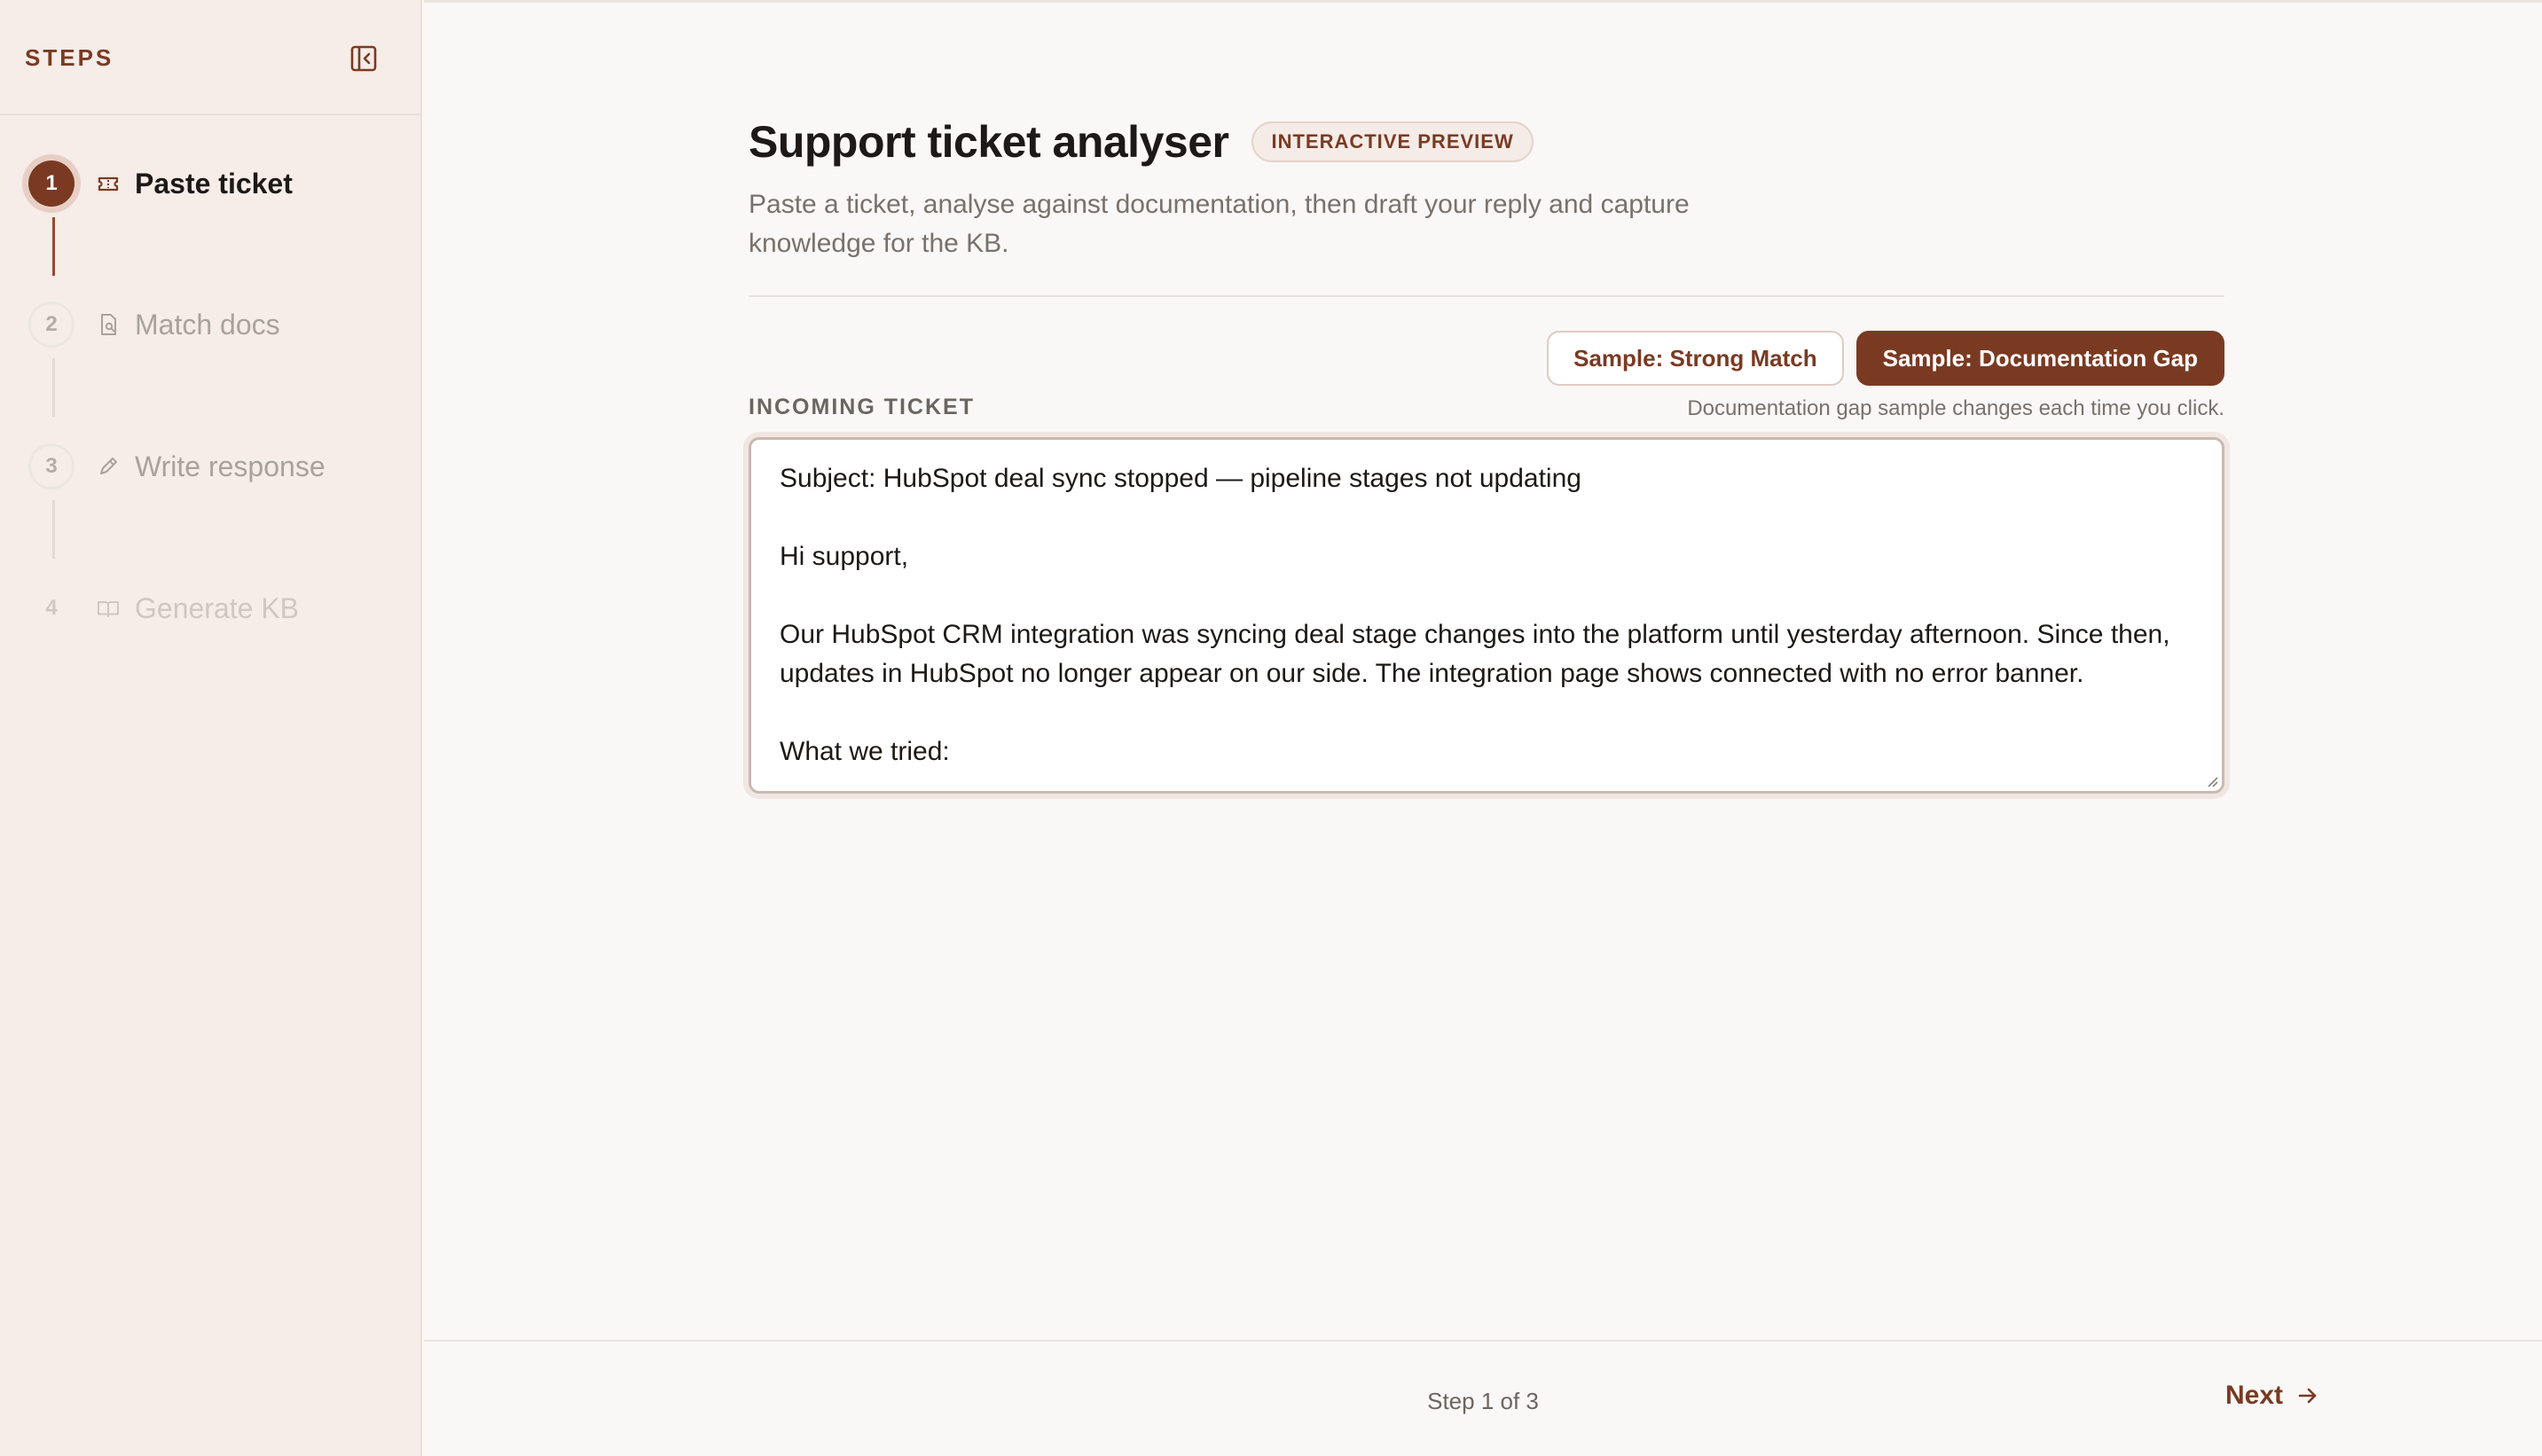 This screenshot has height=1456, width=2542. I want to click on step-generate-kb: 4 Generate KB, so click(211, 608).